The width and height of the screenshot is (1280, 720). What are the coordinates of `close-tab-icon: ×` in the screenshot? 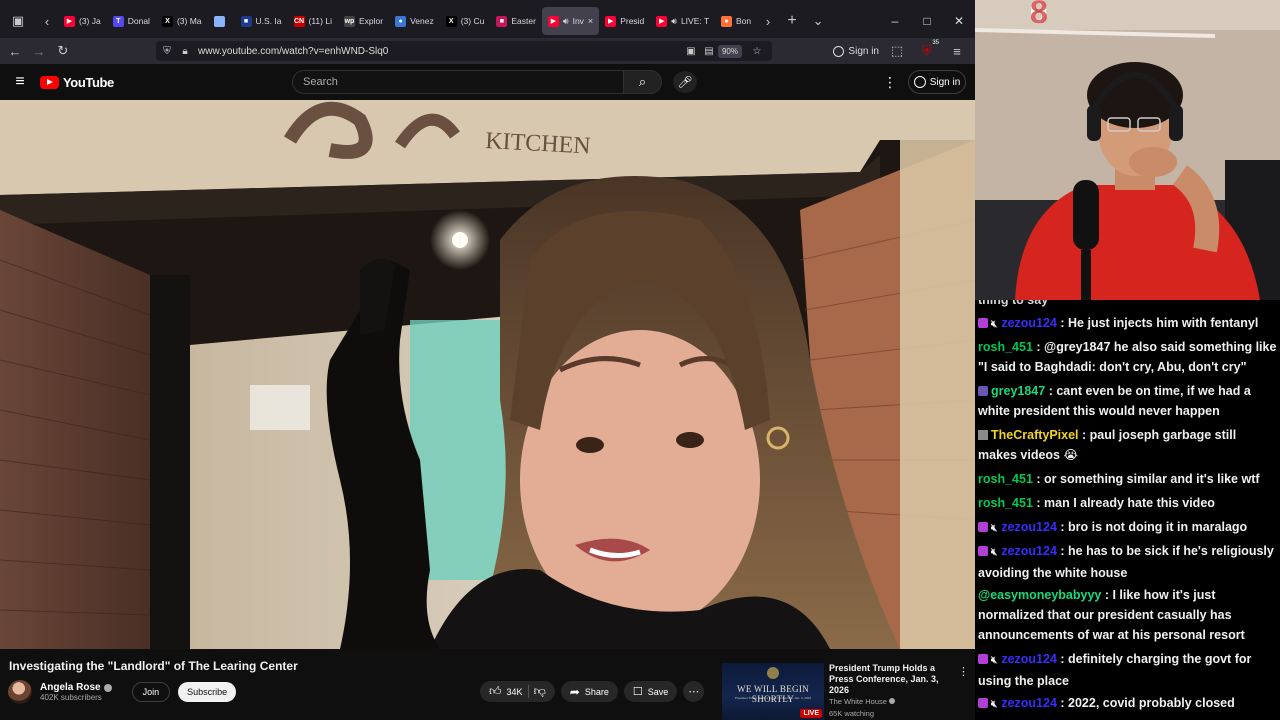 It's located at (590, 21).